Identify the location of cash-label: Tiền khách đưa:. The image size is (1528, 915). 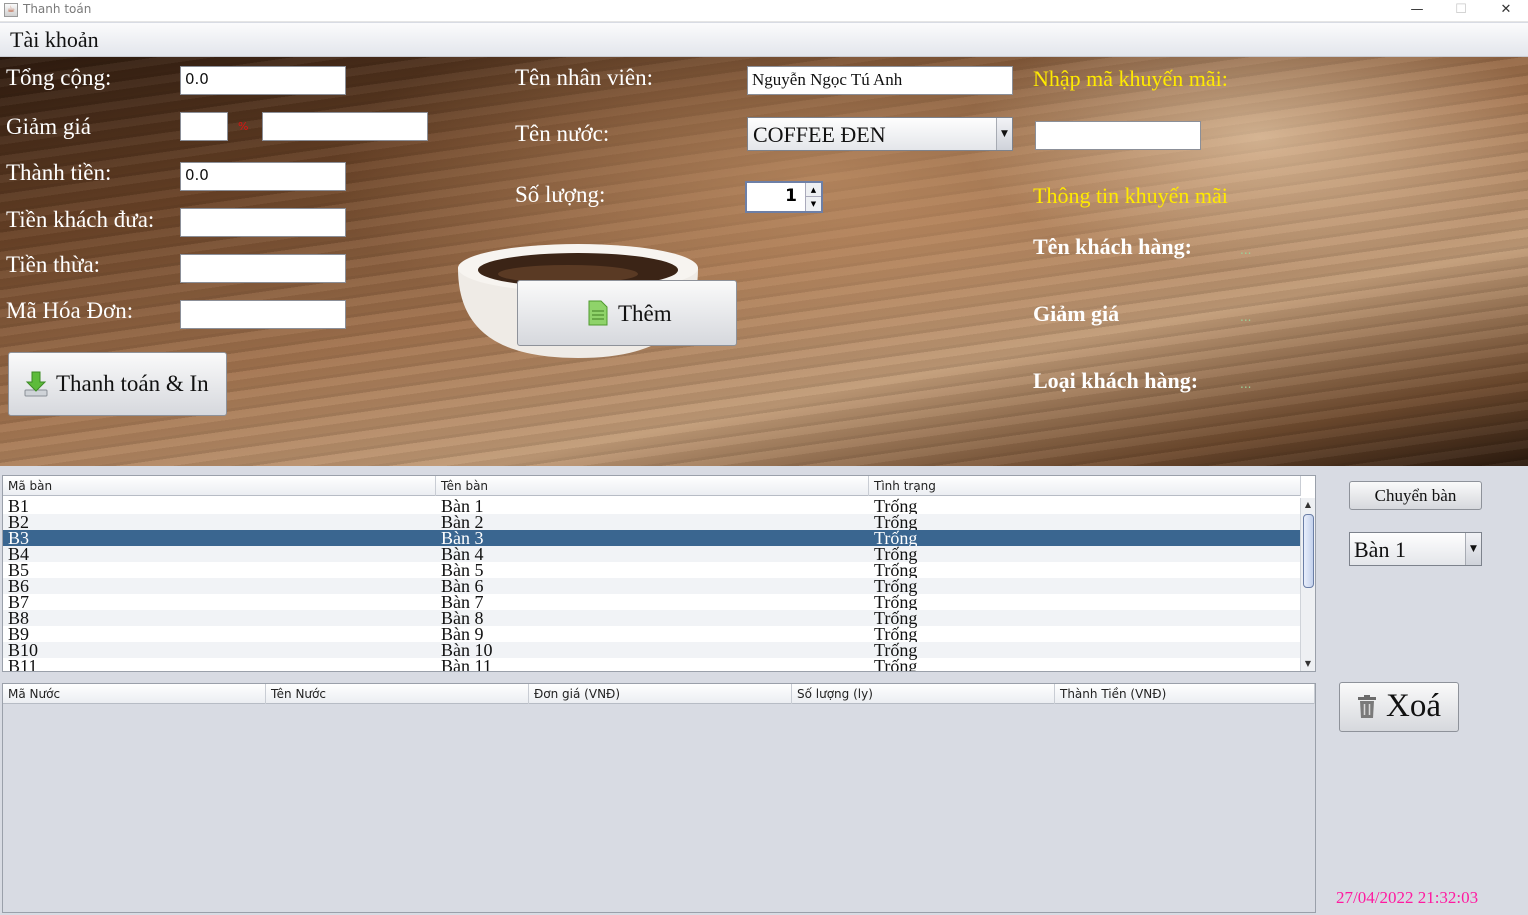
(80, 219).